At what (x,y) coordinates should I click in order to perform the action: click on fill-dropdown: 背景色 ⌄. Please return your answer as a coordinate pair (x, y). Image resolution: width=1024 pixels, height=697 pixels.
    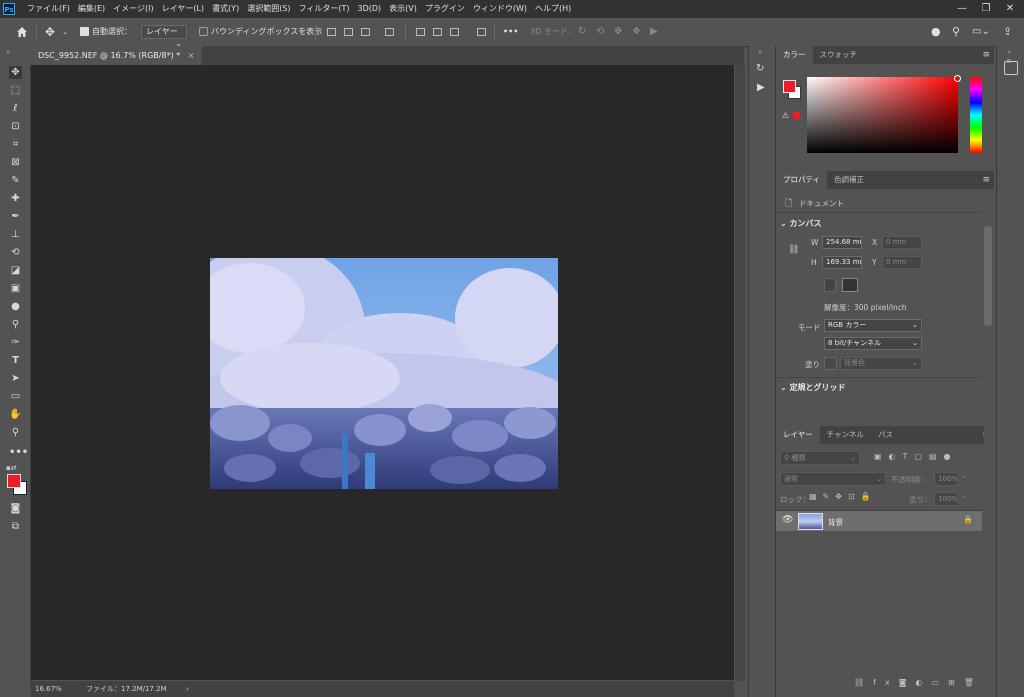
    Looking at the image, I should click on (881, 363).